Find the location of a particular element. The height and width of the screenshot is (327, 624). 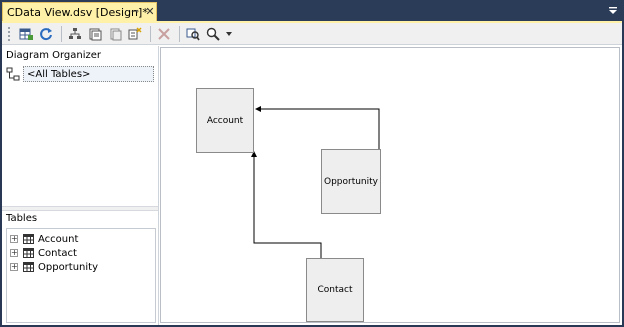

entity-opportunity: Opportunity is located at coordinates (351, 181).